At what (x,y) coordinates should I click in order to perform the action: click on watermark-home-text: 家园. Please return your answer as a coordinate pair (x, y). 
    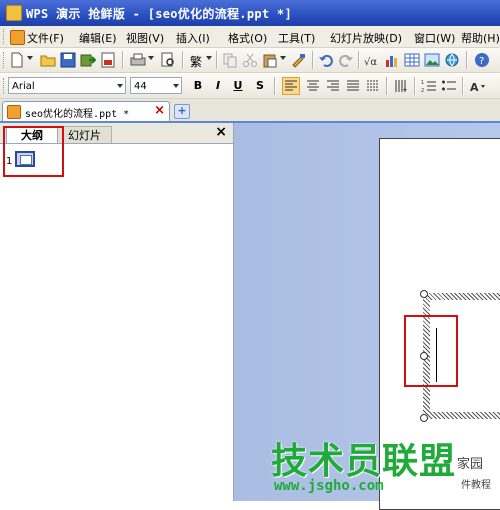
    Looking at the image, I should click on (470, 464).